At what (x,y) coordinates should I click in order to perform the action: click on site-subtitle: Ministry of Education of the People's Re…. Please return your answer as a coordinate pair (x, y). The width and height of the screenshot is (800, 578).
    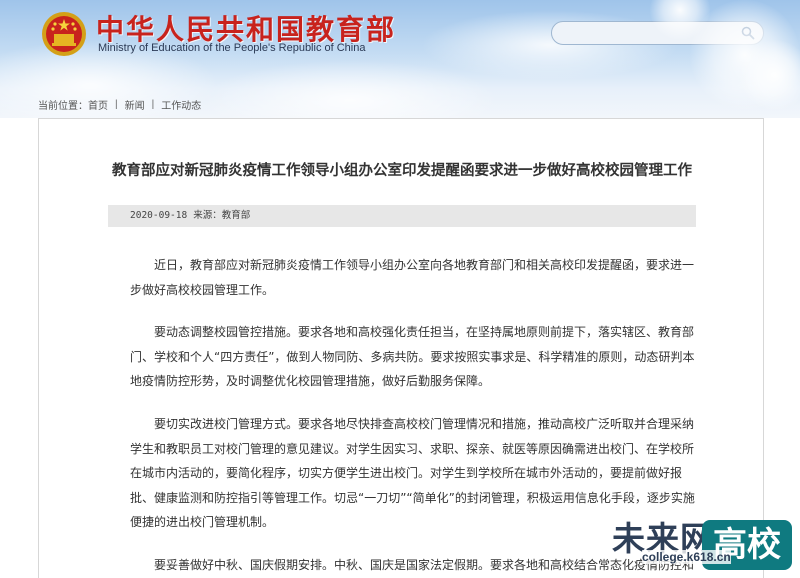
    Looking at the image, I should click on (232, 48).